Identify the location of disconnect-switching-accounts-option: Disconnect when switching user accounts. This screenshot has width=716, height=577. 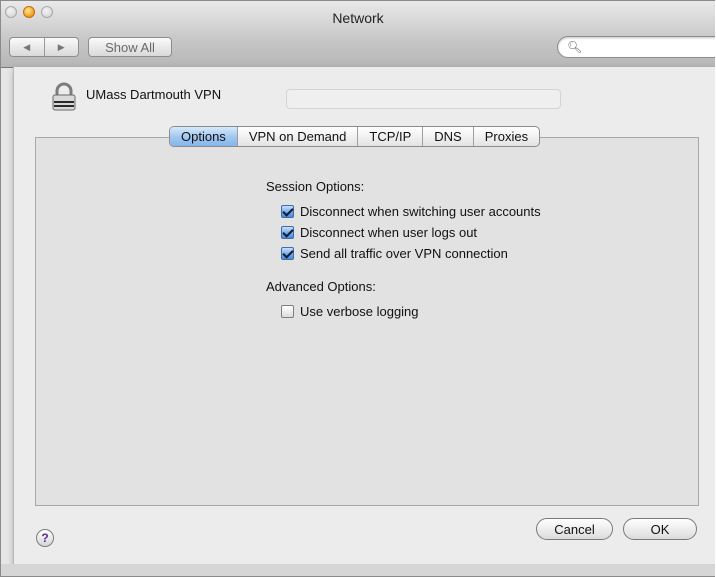
(411, 211).